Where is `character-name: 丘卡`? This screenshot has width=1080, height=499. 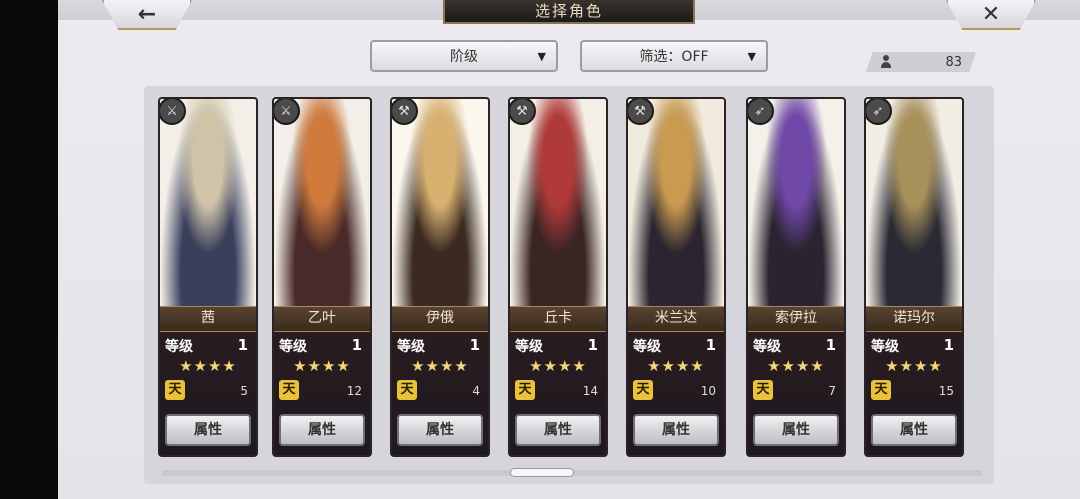
character-name: 丘卡 is located at coordinates (558, 319).